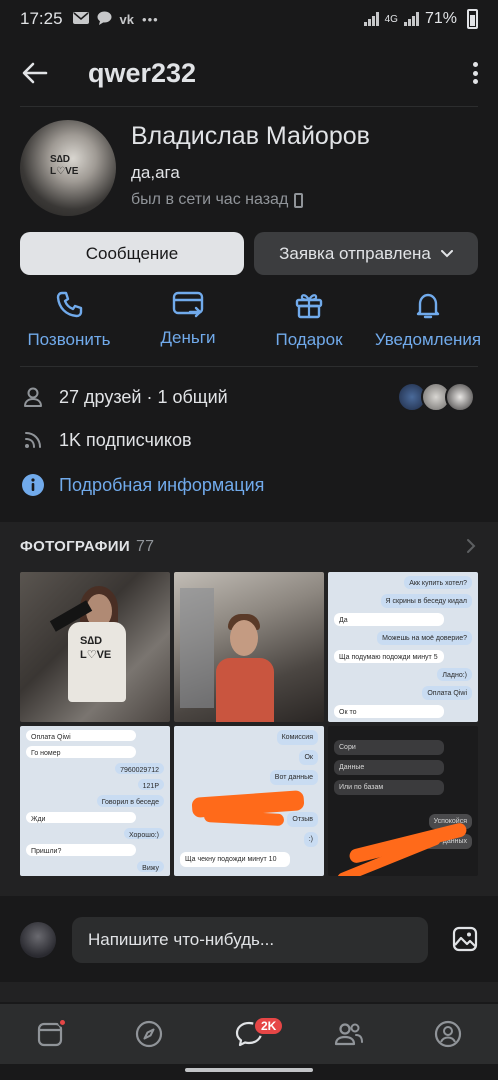 This screenshot has height=1080, width=498. What do you see at coordinates (299, 200) in the screenshot?
I see `mobile-icon` at bounding box center [299, 200].